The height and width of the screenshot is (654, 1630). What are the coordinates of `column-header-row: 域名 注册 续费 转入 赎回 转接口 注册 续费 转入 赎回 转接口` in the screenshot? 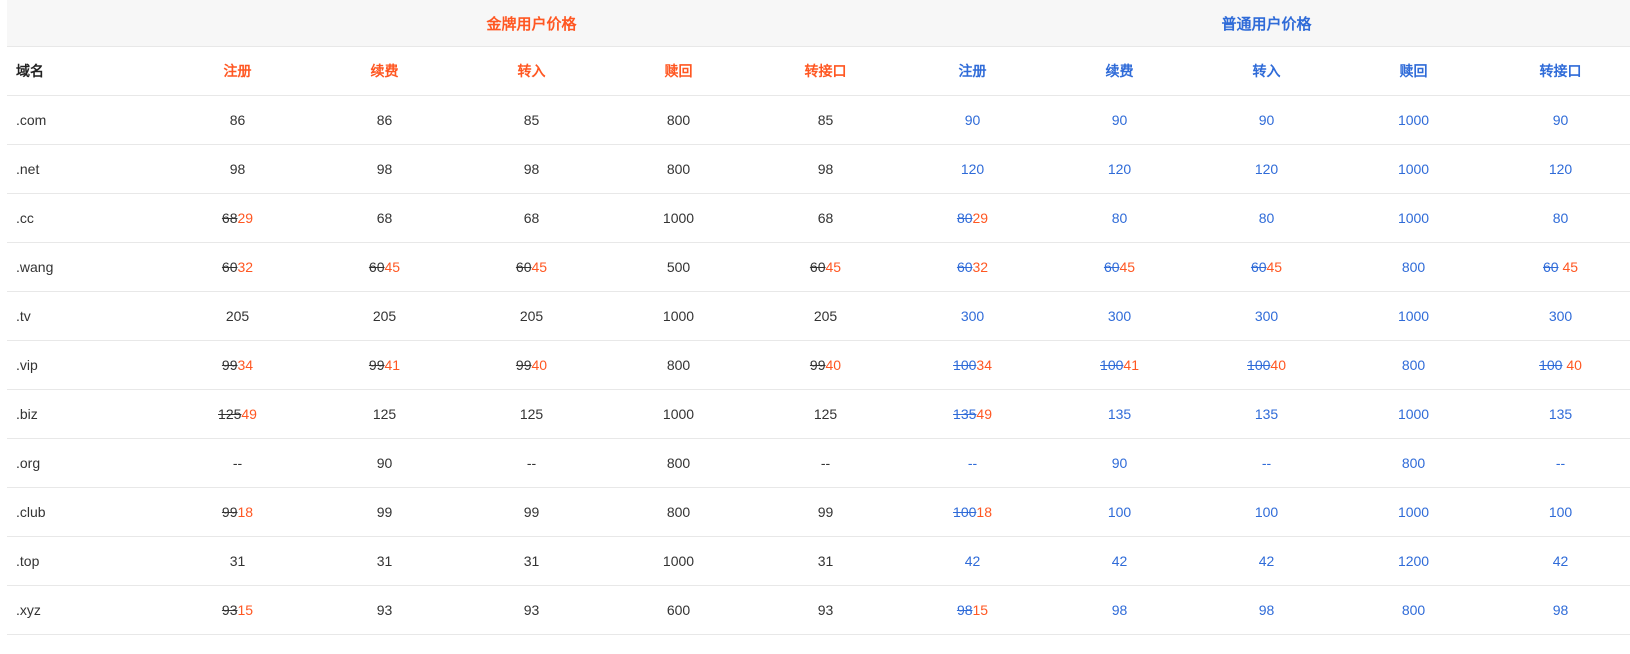 It's located at (818, 71).